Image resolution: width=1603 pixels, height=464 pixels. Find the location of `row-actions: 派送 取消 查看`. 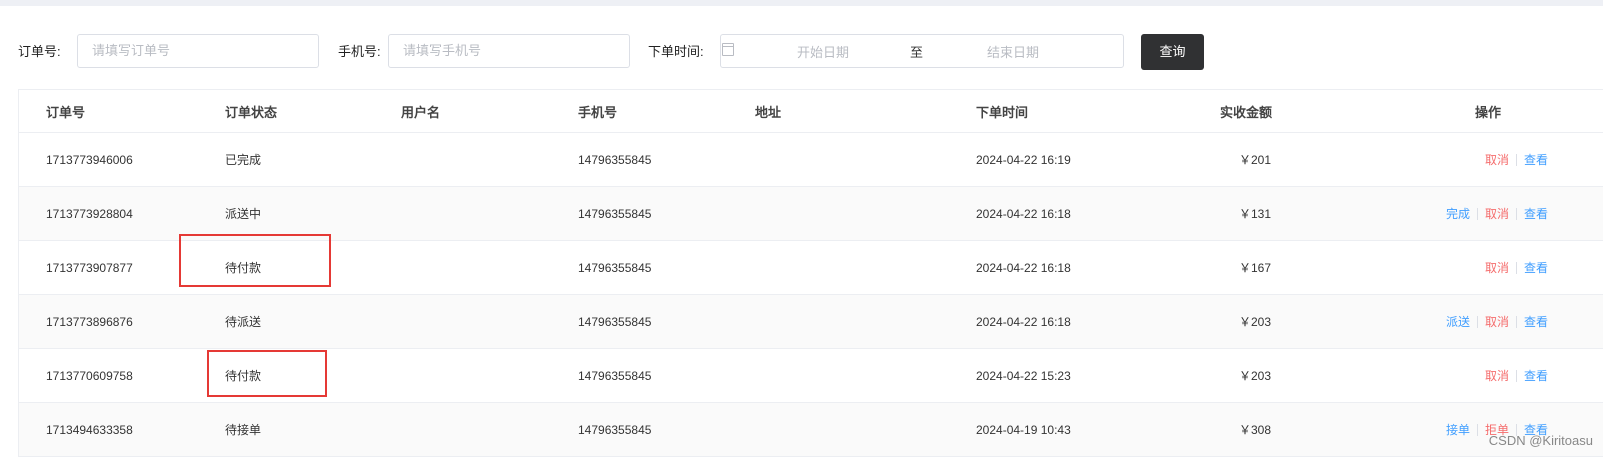

row-actions: 派送 取消 查看 is located at coordinates (1497, 321).